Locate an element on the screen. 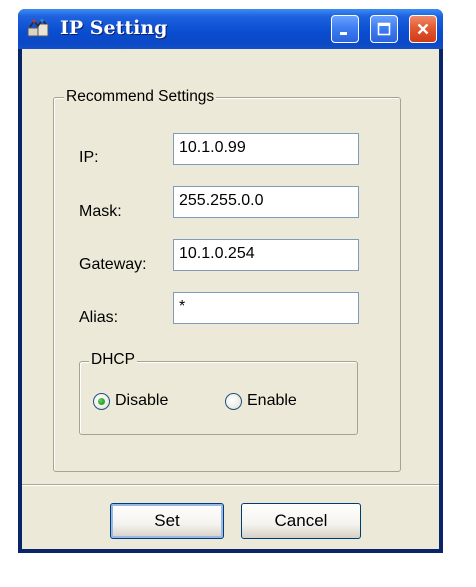 The height and width of the screenshot is (587, 476). dhcp-disable-option: Disable is located at coordinates (130, 401).